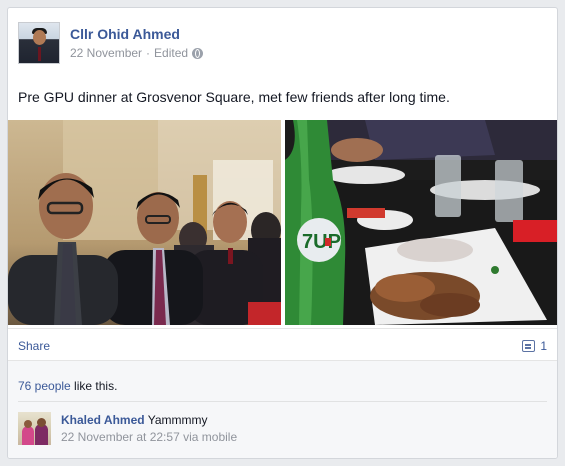  Describe the element at coordinates (171, 53) in the screenshot. I see `edited-label: Edited` at that location.